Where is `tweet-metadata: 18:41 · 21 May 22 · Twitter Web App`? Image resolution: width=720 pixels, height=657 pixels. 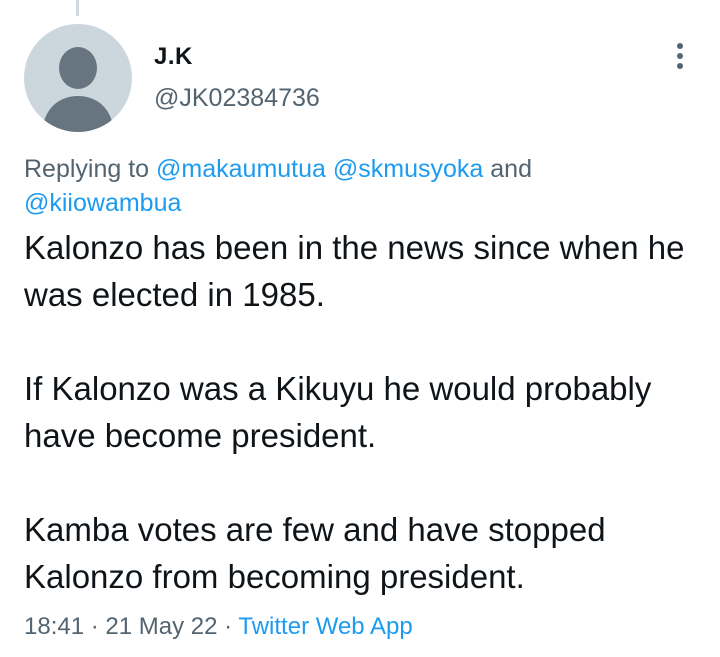 tweet-metadata: 18:41 · 21 May 22 · Twitter Web App is located at coordinates (218, 627).